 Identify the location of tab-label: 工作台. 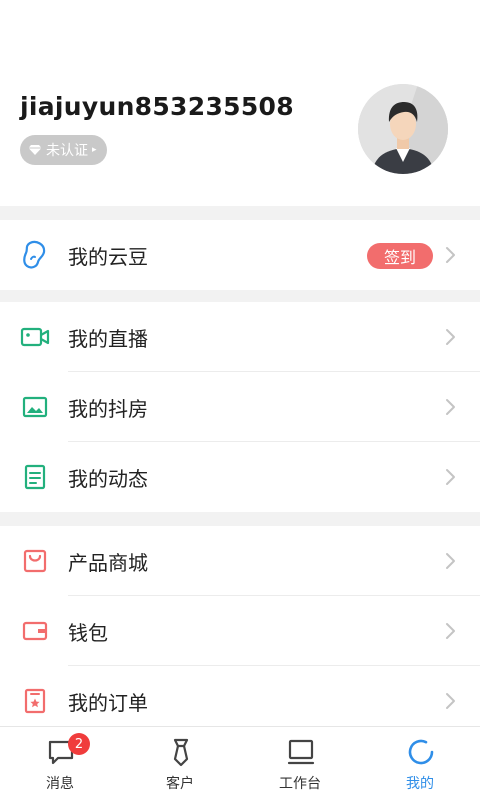
(300, 784).